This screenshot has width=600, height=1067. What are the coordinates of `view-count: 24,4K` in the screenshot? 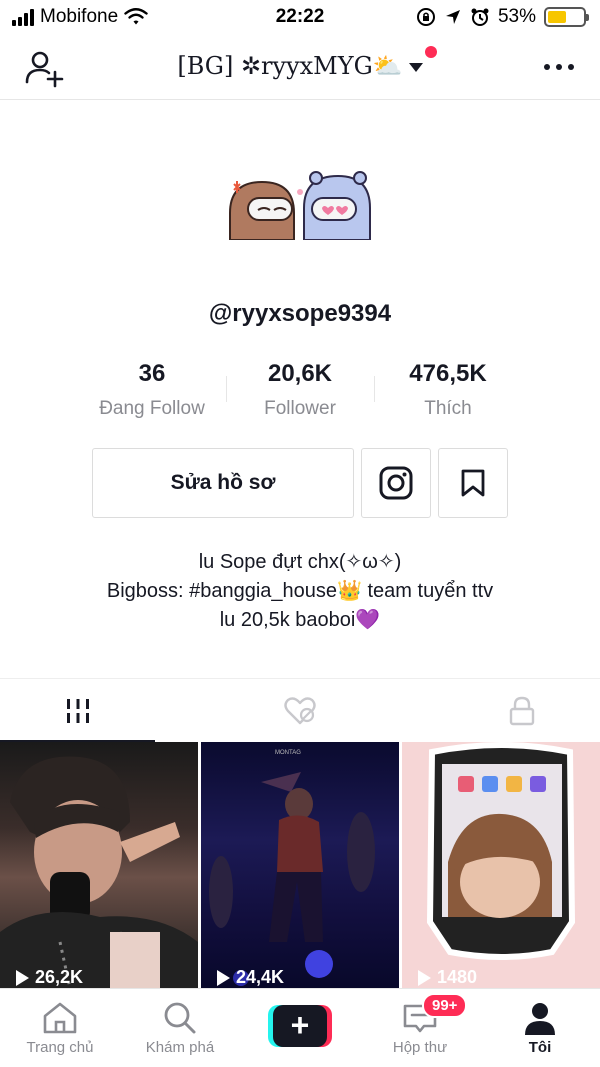 It's located at (250, 977).